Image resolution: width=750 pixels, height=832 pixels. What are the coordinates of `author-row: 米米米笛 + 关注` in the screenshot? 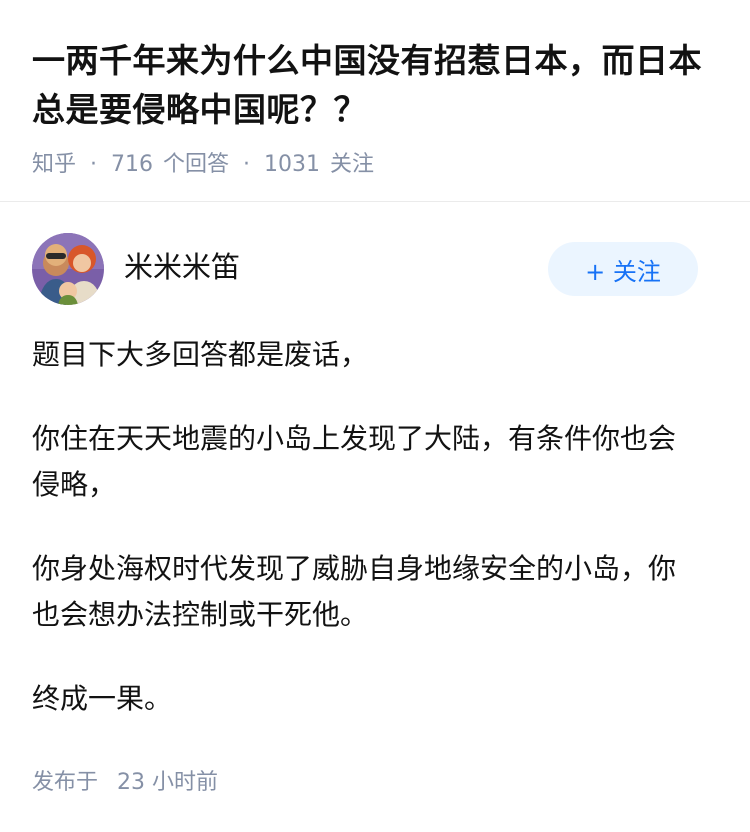 It's located at (365, 269).